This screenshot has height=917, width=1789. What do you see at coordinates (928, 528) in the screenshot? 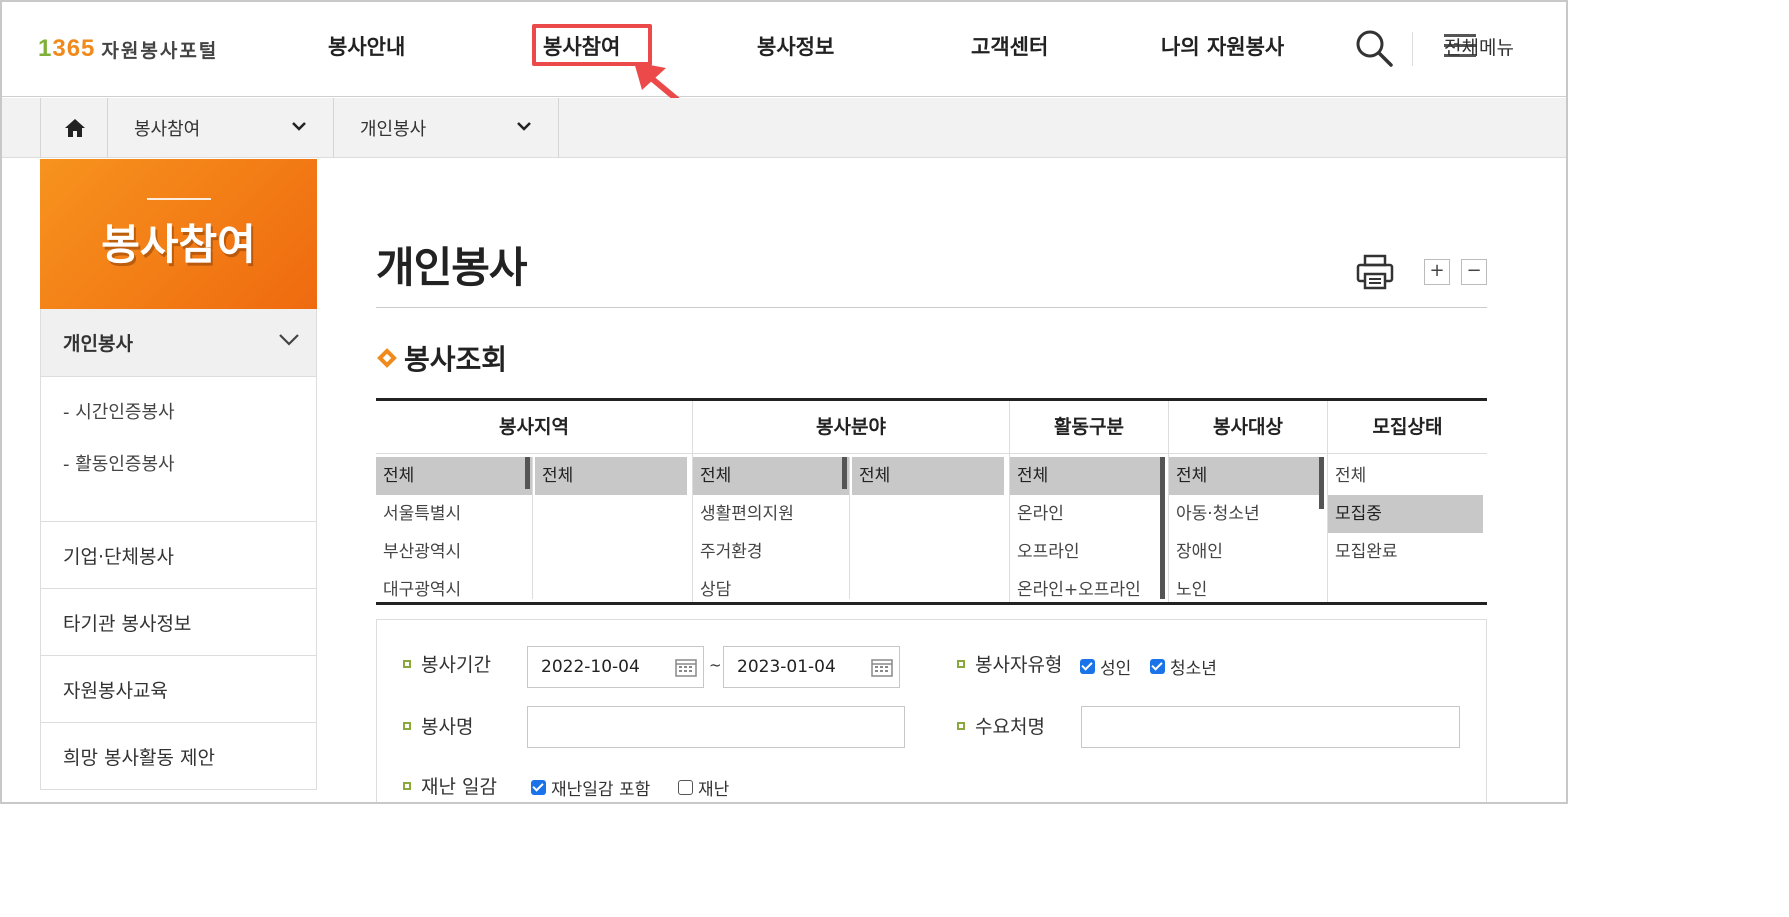
I see `subfield-list: 전체` at bounding box center [928, 528].